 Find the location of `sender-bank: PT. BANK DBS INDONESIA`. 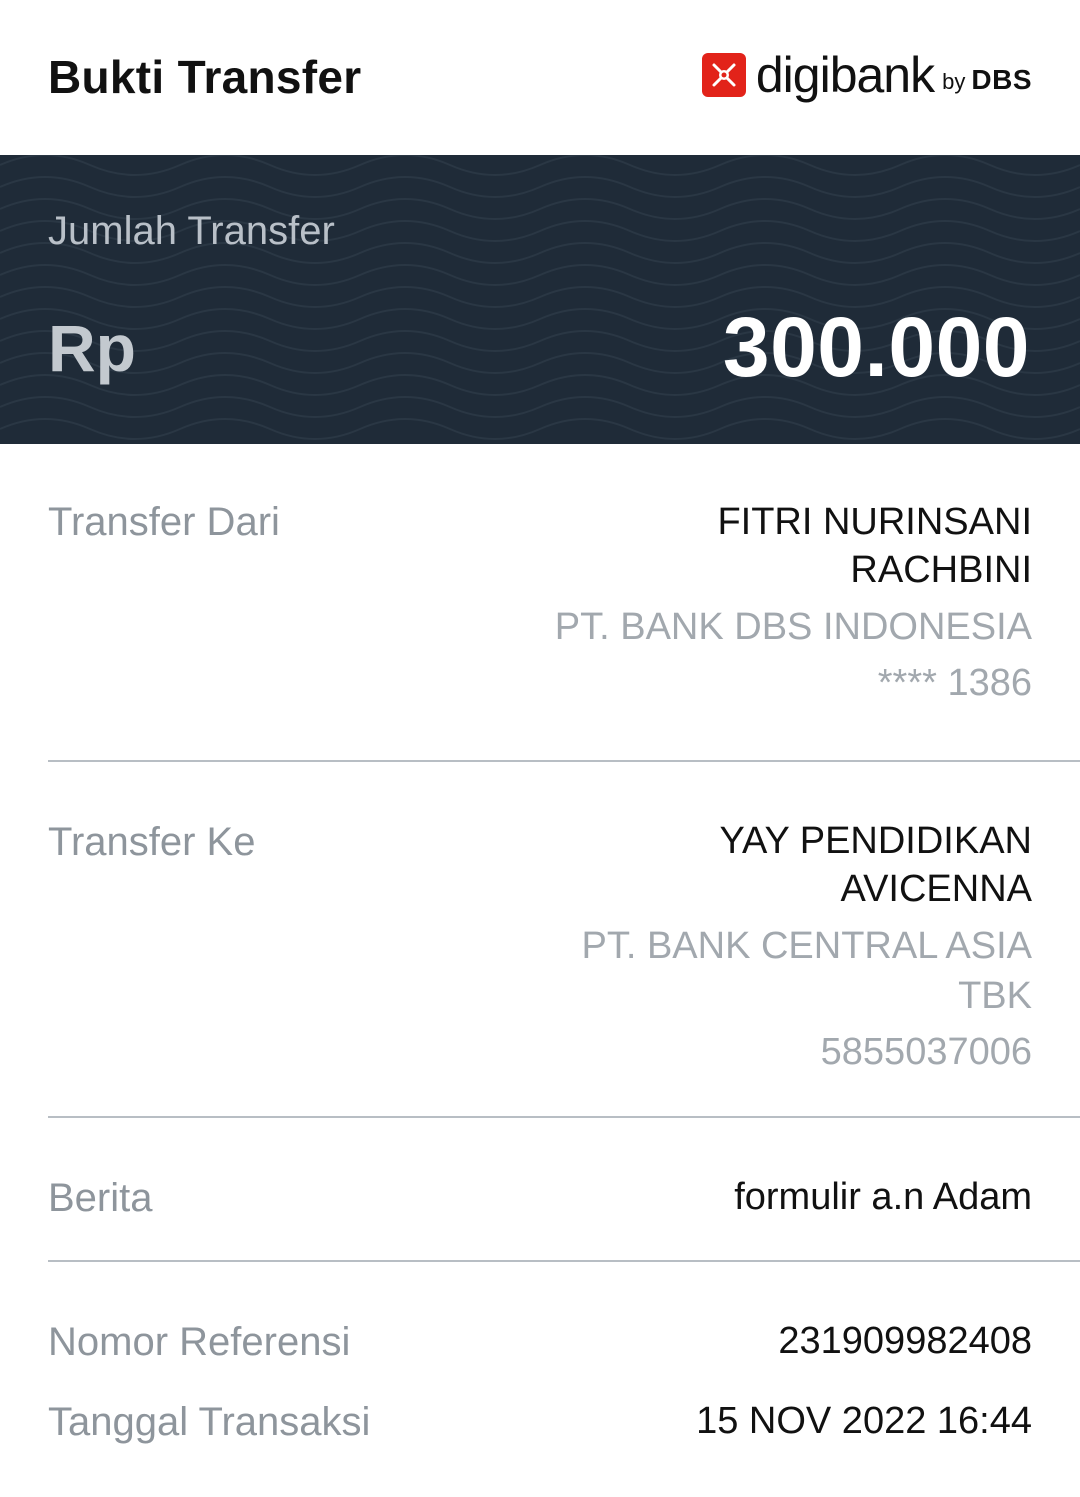

sender-bank: PT. BANK DBS INDONESIA is located at coordinates (793, 627).